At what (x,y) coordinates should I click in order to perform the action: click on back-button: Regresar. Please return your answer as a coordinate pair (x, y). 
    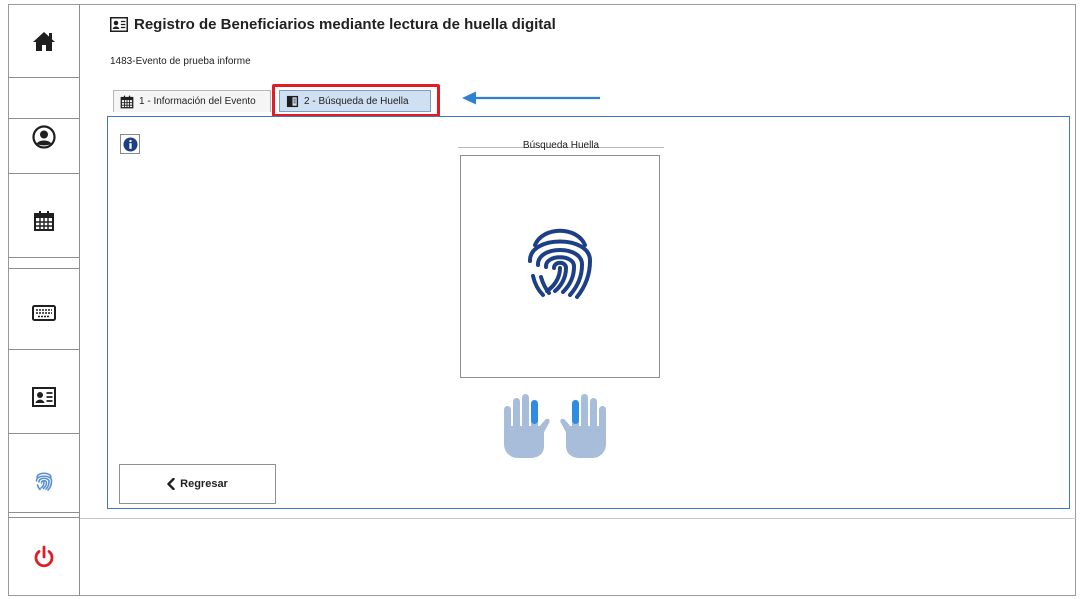
    Looking at the image, I should click on (197, 484).